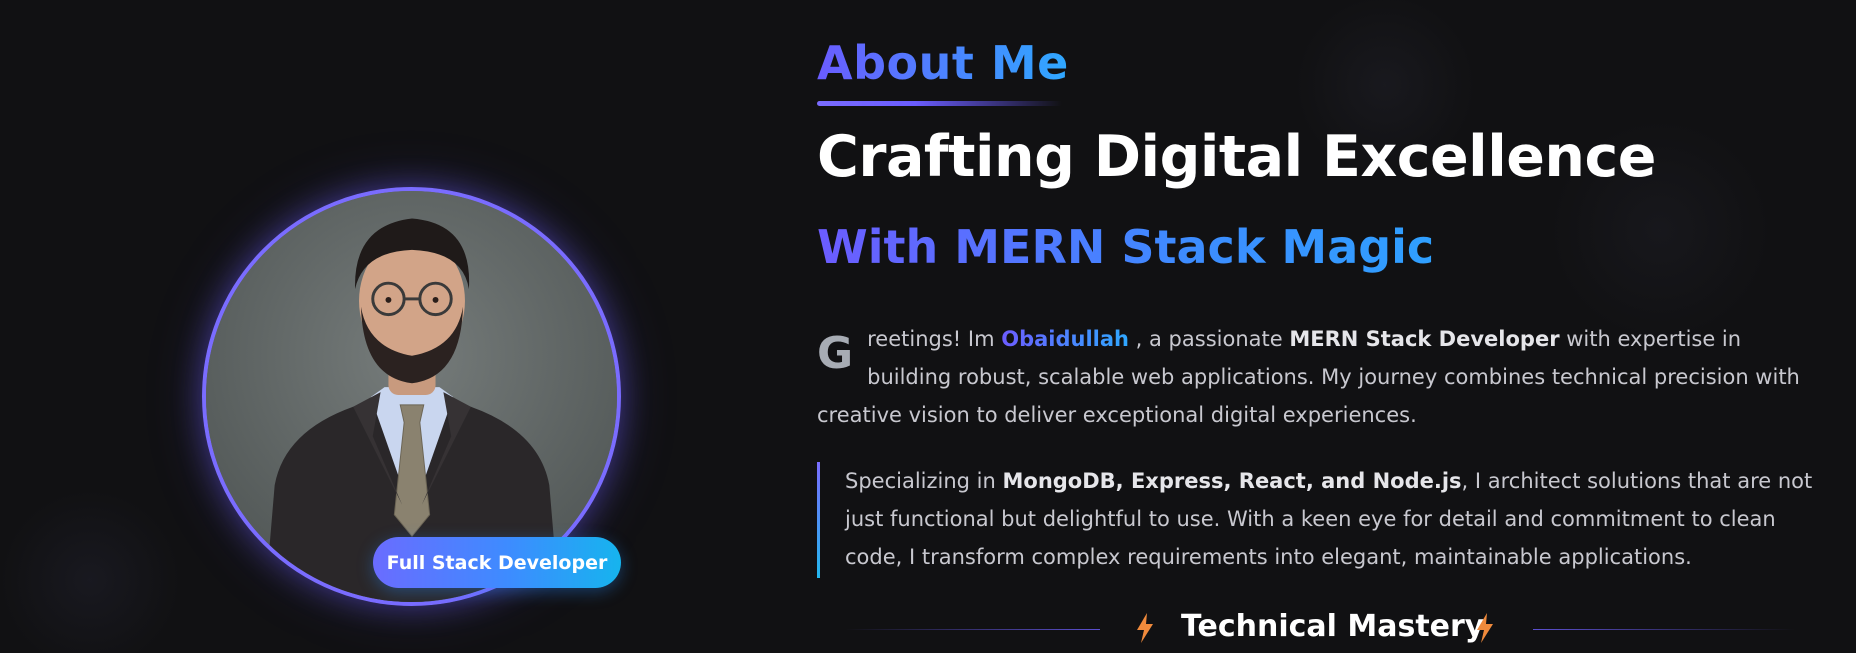 Image resolution: width=1856 pixels, height=653 pixels. I want to click on developer-role: MERN Stack Developer, so click(1424, 339).